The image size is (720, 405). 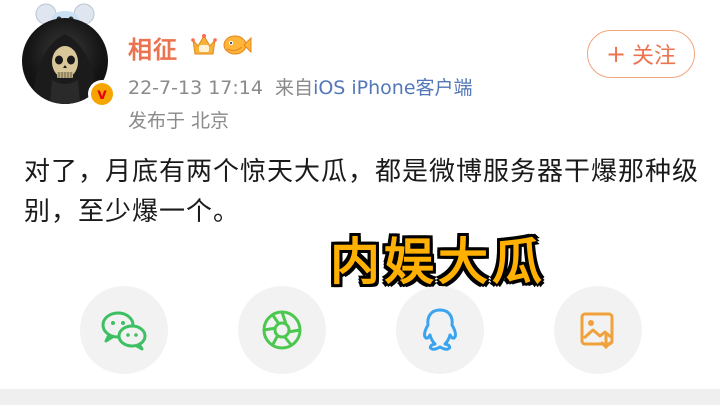 I want to click on post-timestamp: 22-7-13 17:14, so click(x=195, y=88).